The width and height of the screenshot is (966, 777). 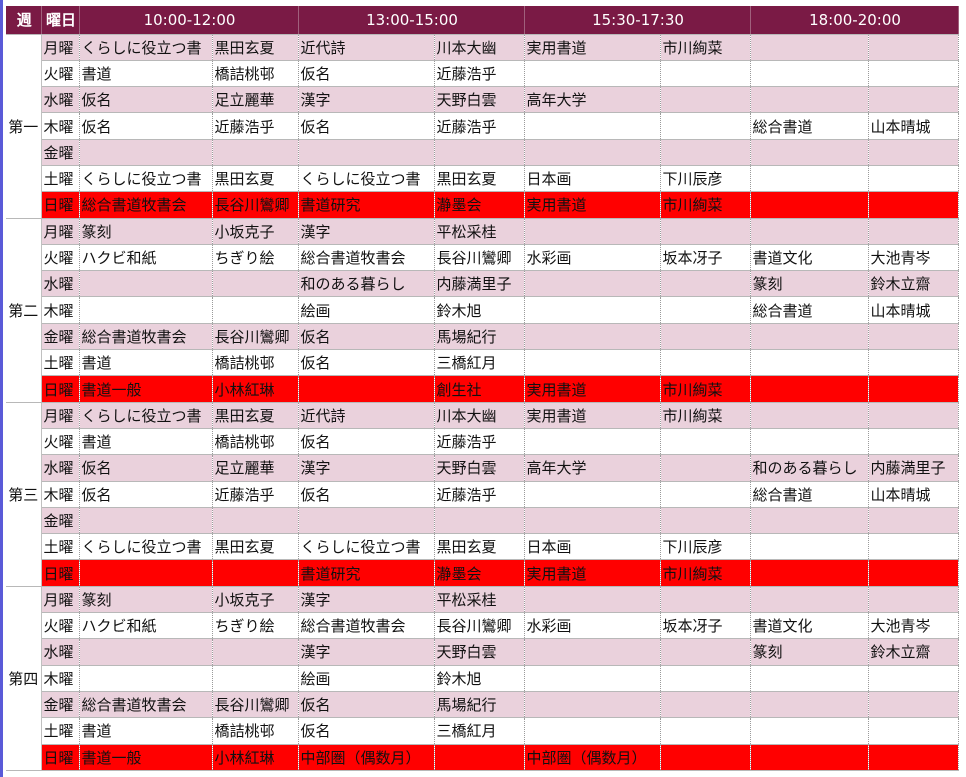 I want to click on teacher-cell: 馬場紀行, so click(x=479, y=705).